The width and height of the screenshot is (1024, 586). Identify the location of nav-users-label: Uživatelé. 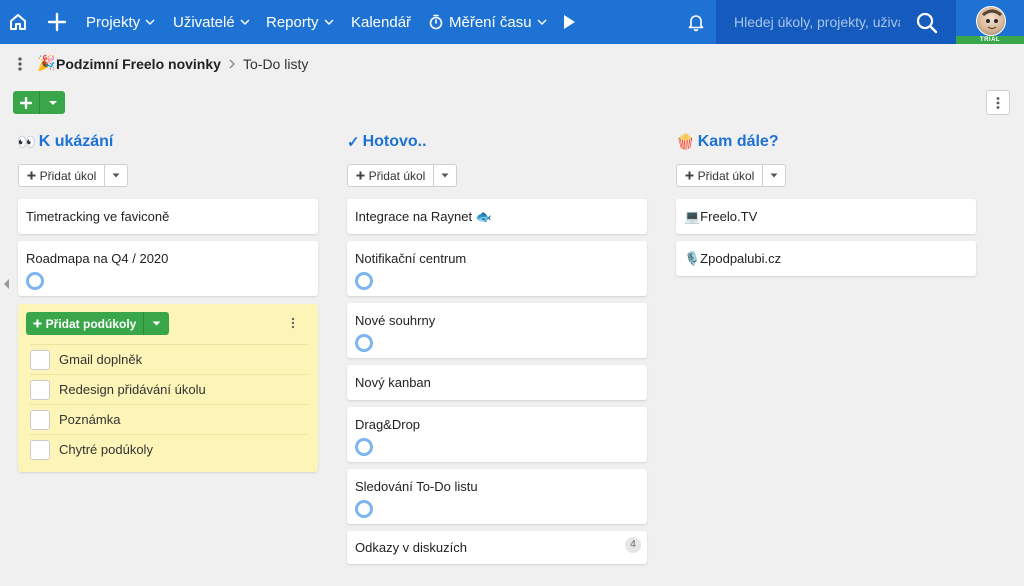
(204, 22).